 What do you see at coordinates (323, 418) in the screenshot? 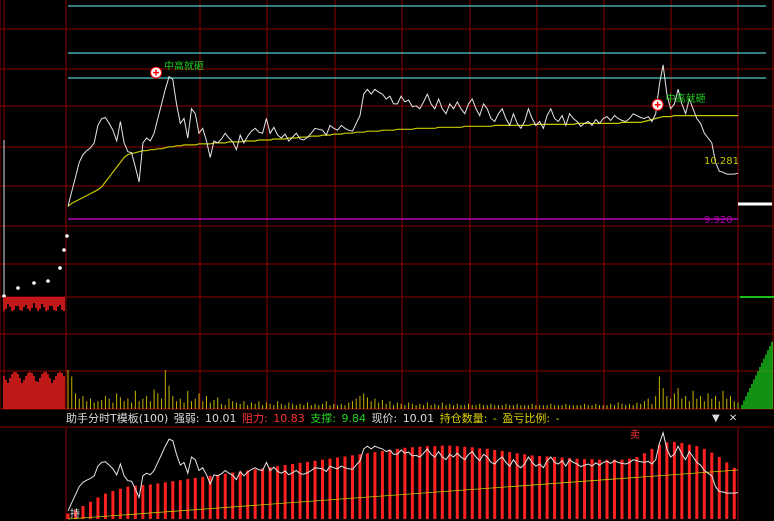
I see `support-label: 支撑:` at bounding box center [323, 418].